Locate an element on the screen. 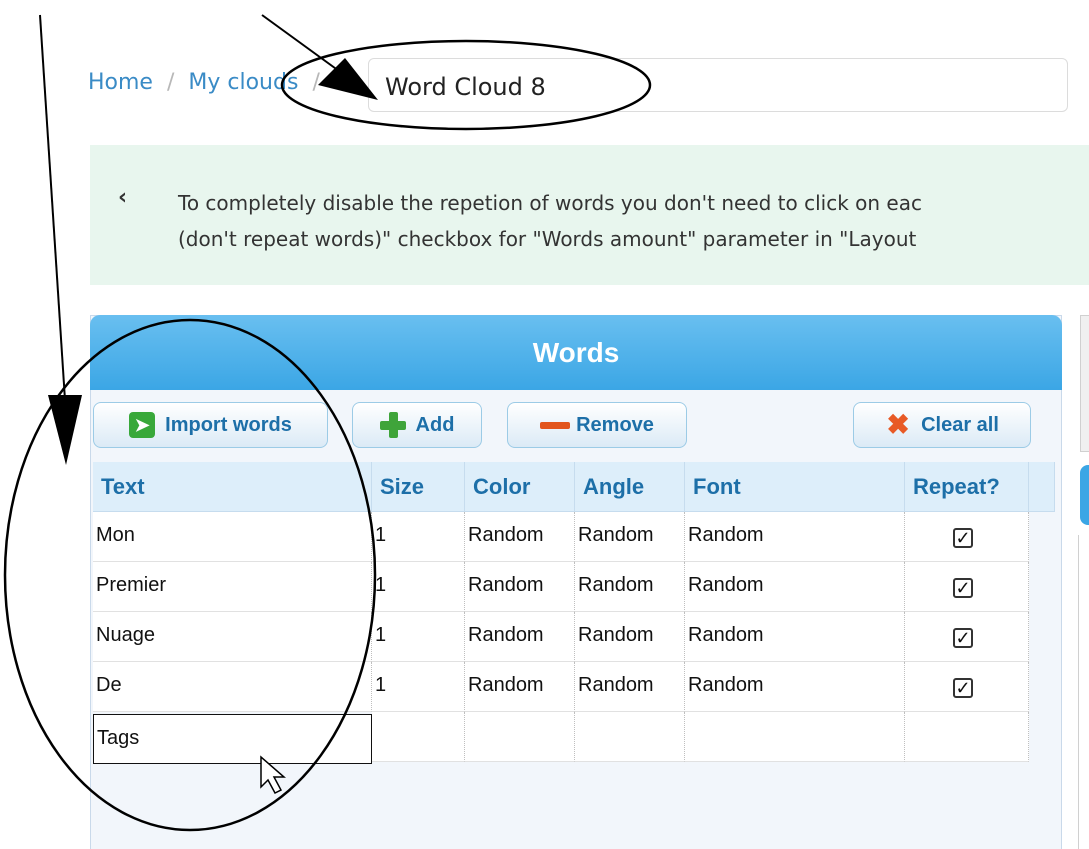 Image resolution: width=1089 pixels, height=849 pixels. clear-all-label: Clear all is located at coordinates (960, 424).